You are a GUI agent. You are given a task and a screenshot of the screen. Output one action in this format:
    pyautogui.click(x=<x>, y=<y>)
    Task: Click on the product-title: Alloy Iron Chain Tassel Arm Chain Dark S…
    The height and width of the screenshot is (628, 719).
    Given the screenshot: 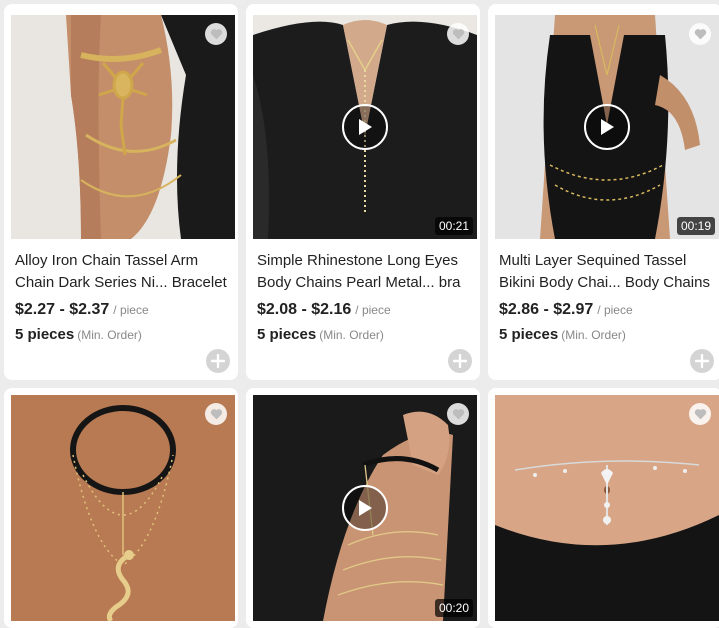 What is the action you would take?
    pyautogui.click(x=125, y=272)
    